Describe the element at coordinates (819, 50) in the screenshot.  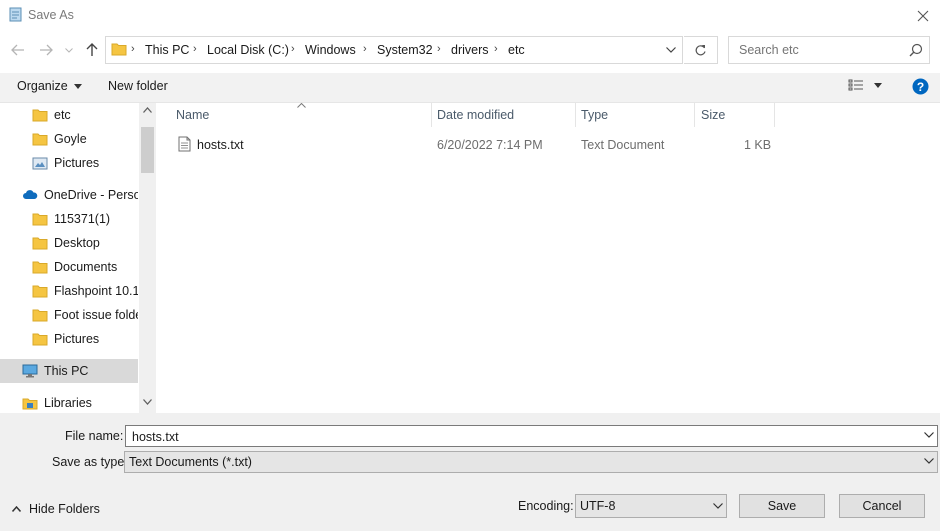
I see `search-input` at that location.